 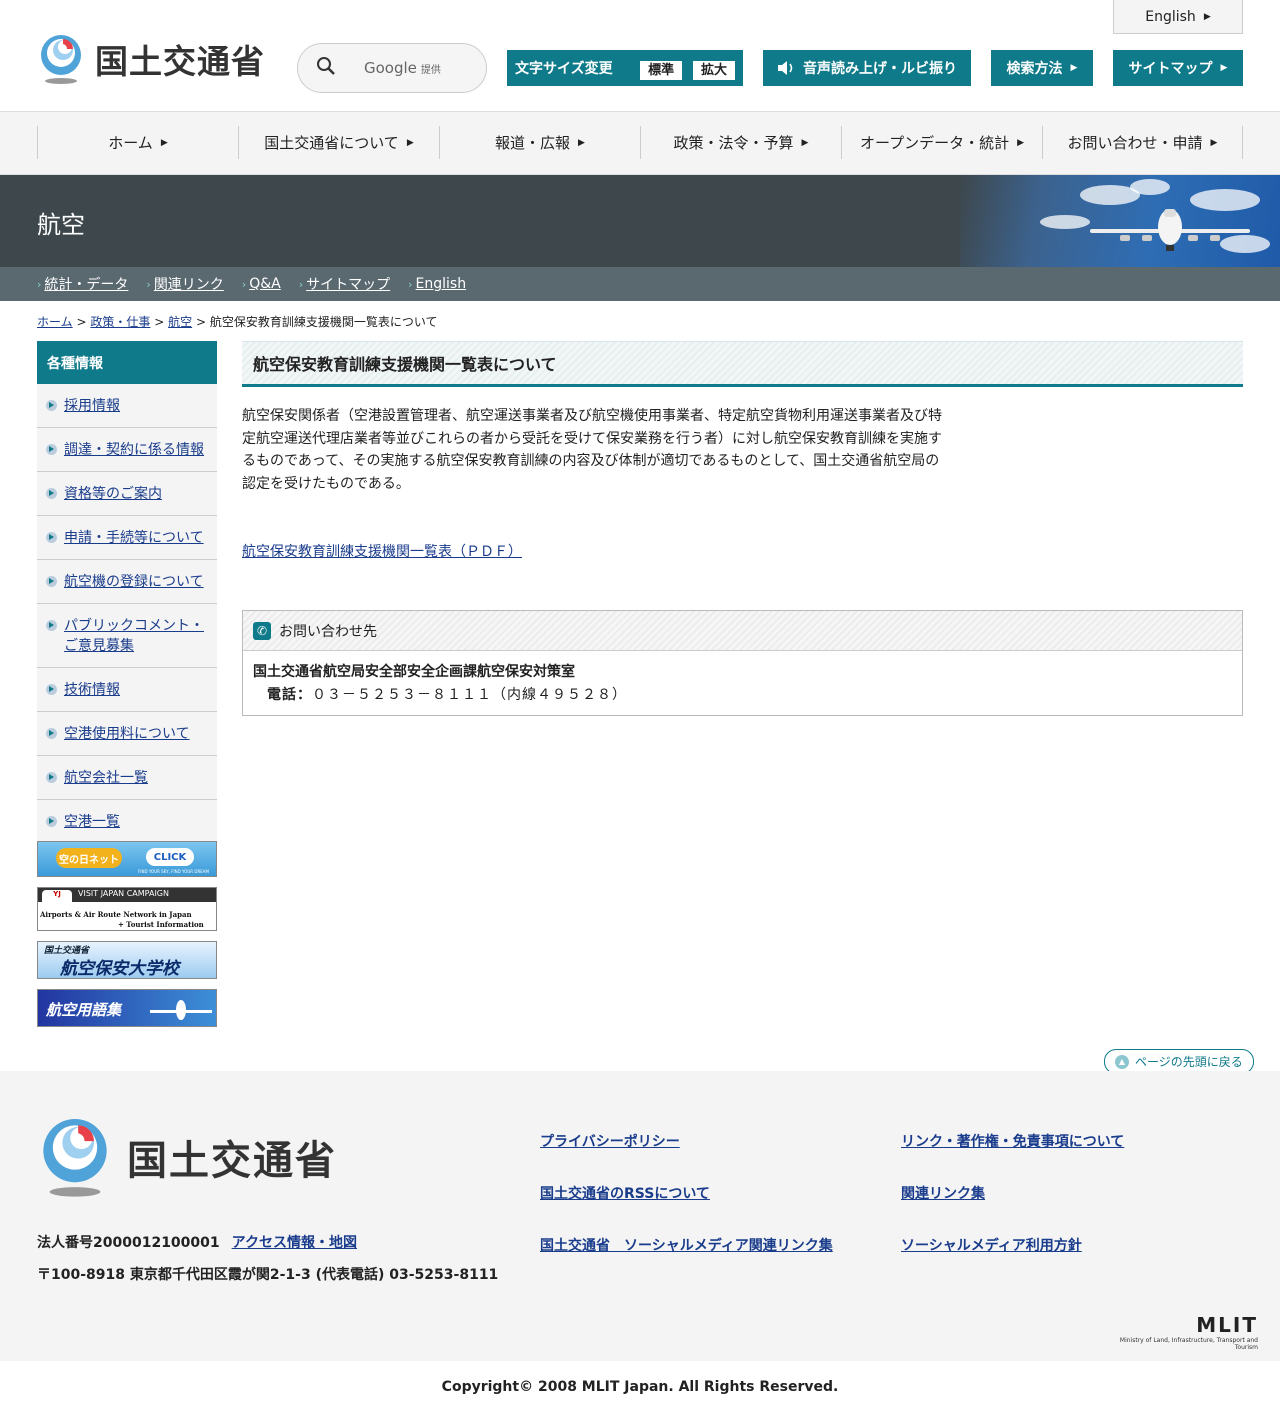 I want to click on sidebar-item-airport-fees: 空港使用料について, so click(x=127, y=734).